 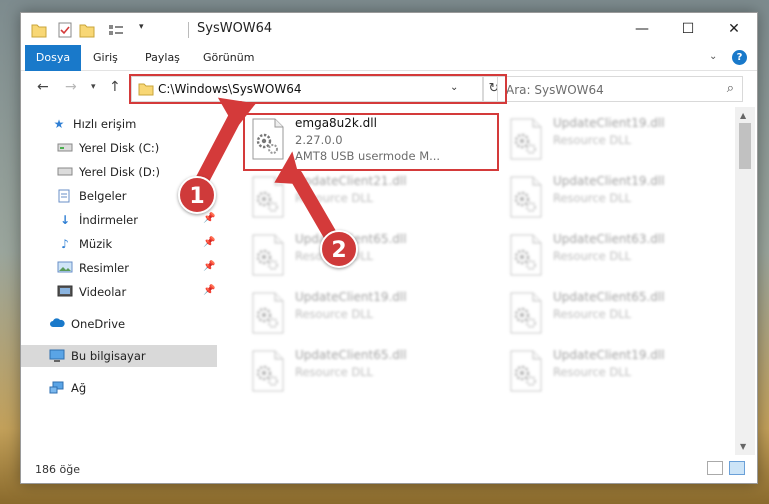 What do you see at coordinates (188, 30) in the screenshot?
I see `title-separator` at bounding box center [188, 30].